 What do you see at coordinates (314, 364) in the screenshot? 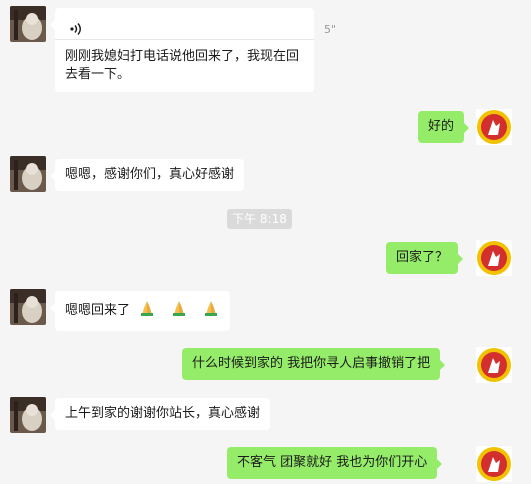
I see `message-outgoing: 什么时候到家的 我把你寻人启事撤销了把` at bounding box center [314, 364].